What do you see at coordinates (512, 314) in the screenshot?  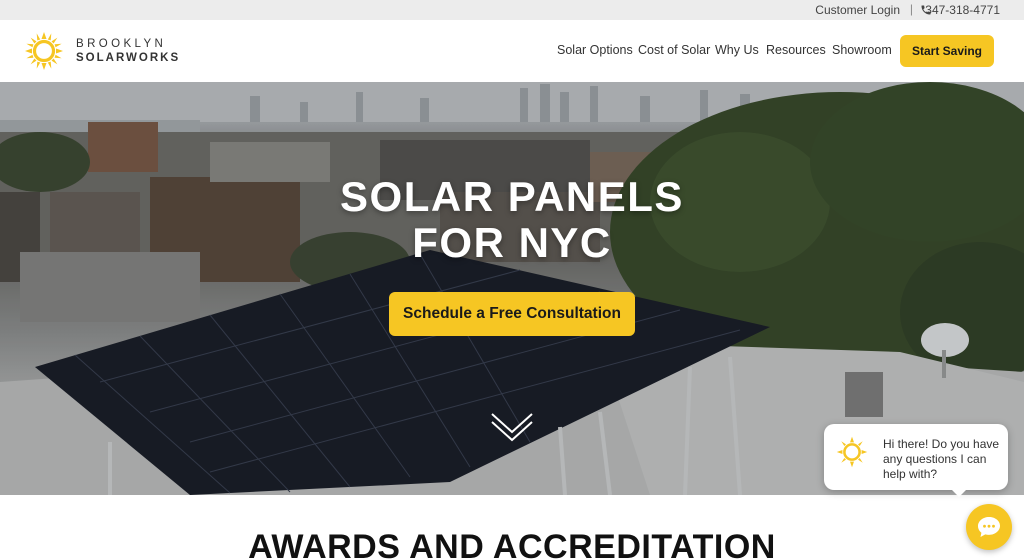 I see `schedule-consultation-button: Schedule a Free Consultation` at bounding box center [512, 314].